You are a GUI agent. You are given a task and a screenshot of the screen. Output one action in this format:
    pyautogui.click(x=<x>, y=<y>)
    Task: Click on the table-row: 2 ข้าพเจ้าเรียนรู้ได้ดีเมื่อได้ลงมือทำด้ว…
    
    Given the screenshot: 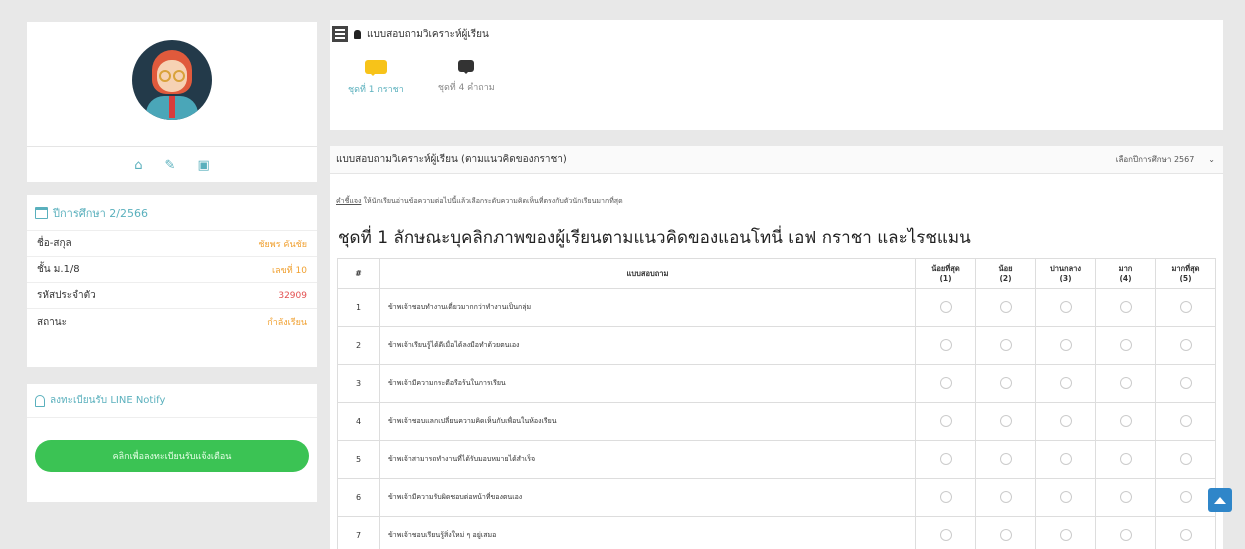 What is the action you would take?
    pyautogui.click(x=776, y=345)
    